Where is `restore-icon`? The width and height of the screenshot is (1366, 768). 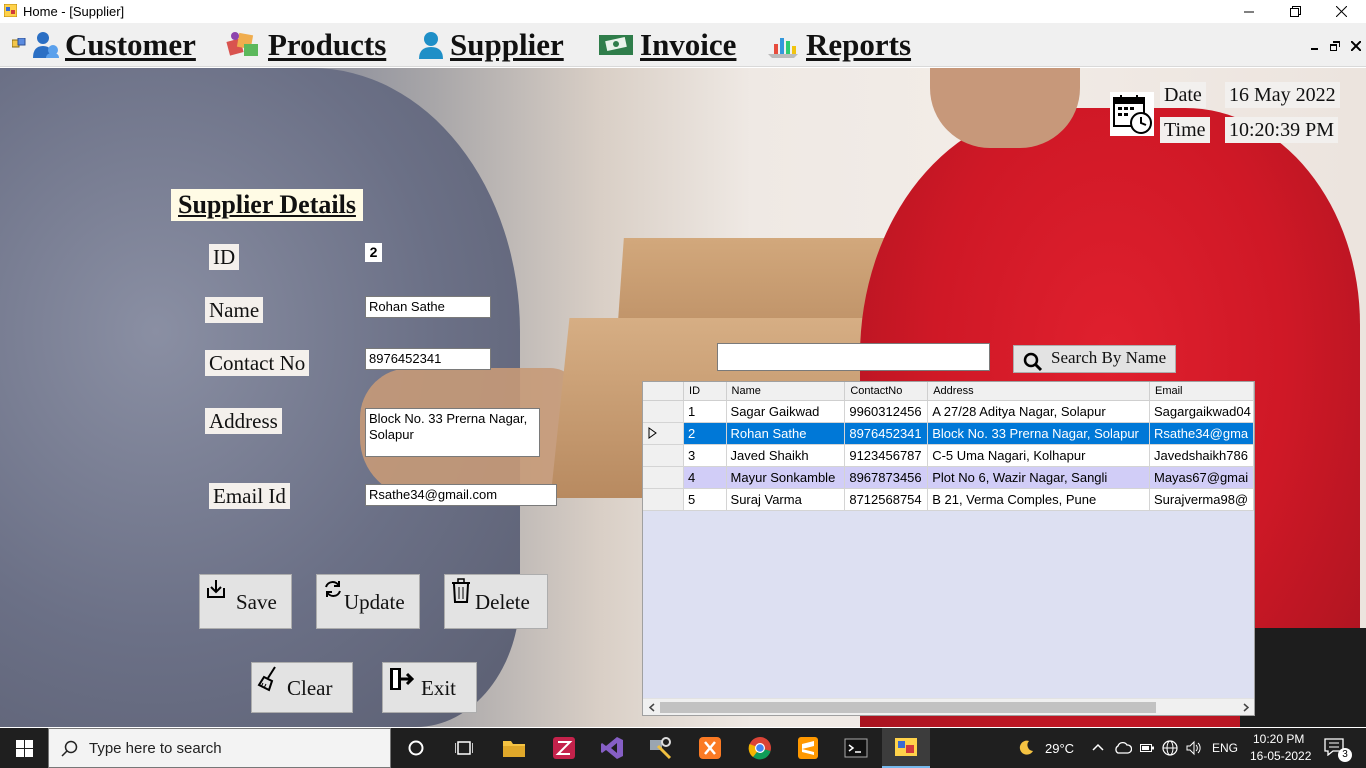 restore-icon is located at coordinates (1295, 11).